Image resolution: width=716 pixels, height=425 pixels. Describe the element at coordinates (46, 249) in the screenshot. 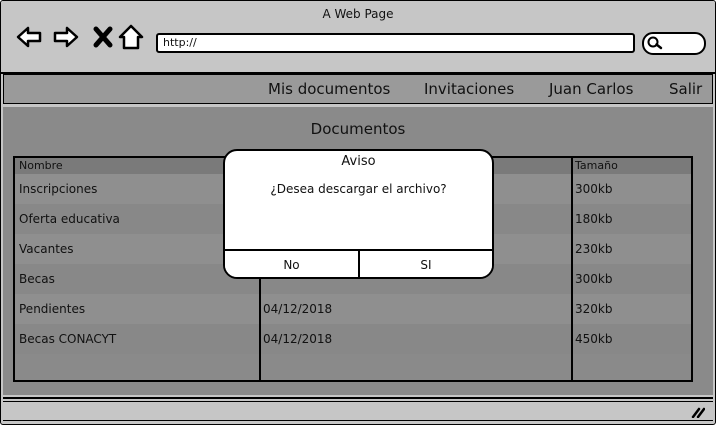

I see `cell-name: Vacantes` at that location.